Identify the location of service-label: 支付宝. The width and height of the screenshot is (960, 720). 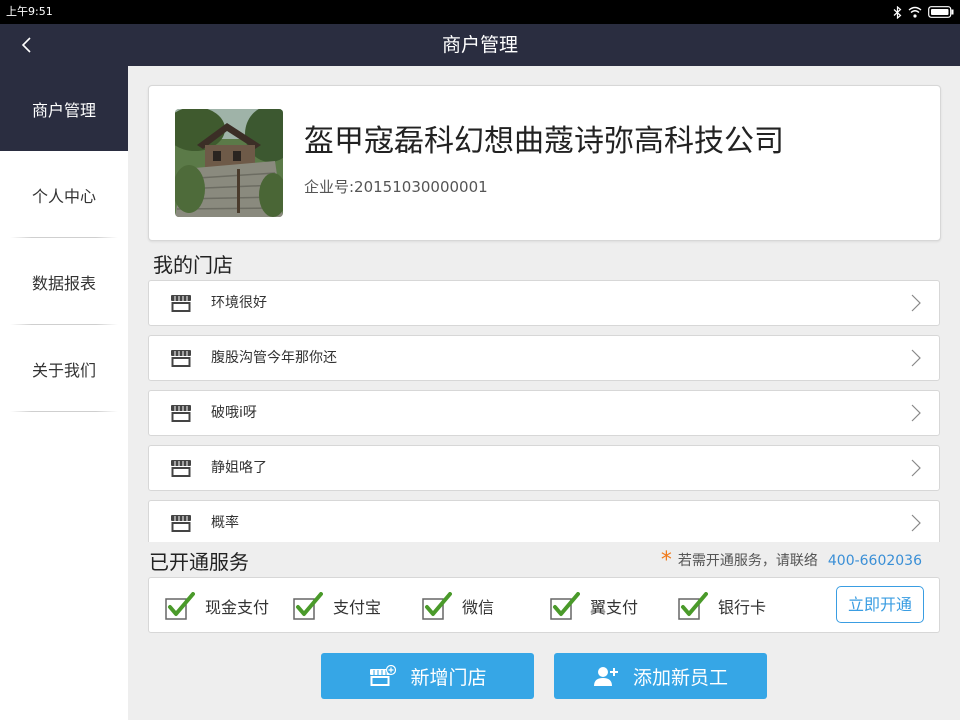
(357, 607).